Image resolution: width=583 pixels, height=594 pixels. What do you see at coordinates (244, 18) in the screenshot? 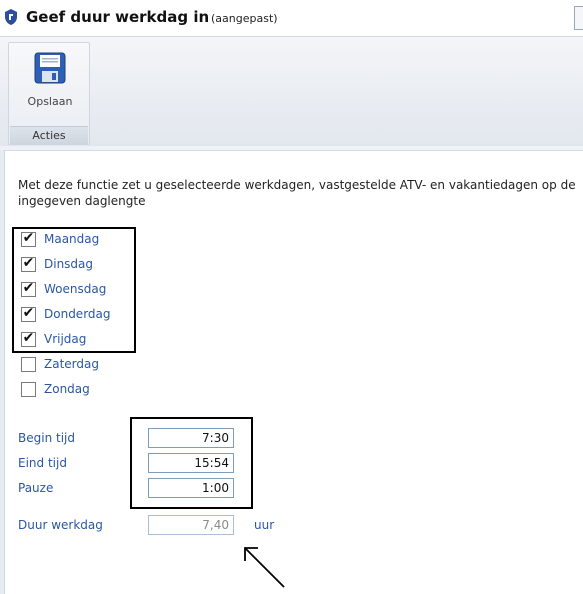
I see `window-subtitle: (aangepast)` at bounding box center [244, 18].